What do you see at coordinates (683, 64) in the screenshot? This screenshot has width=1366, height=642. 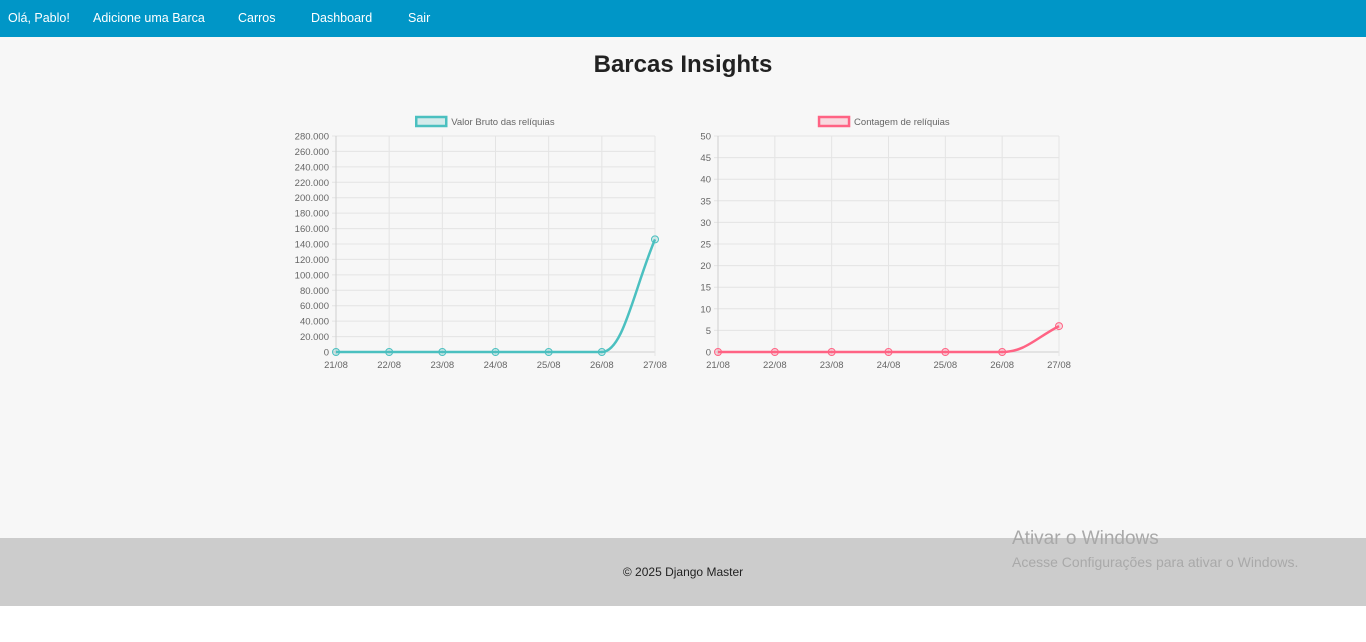 I see `page-title: Barcas Insights` at bounding box center [683, 64].